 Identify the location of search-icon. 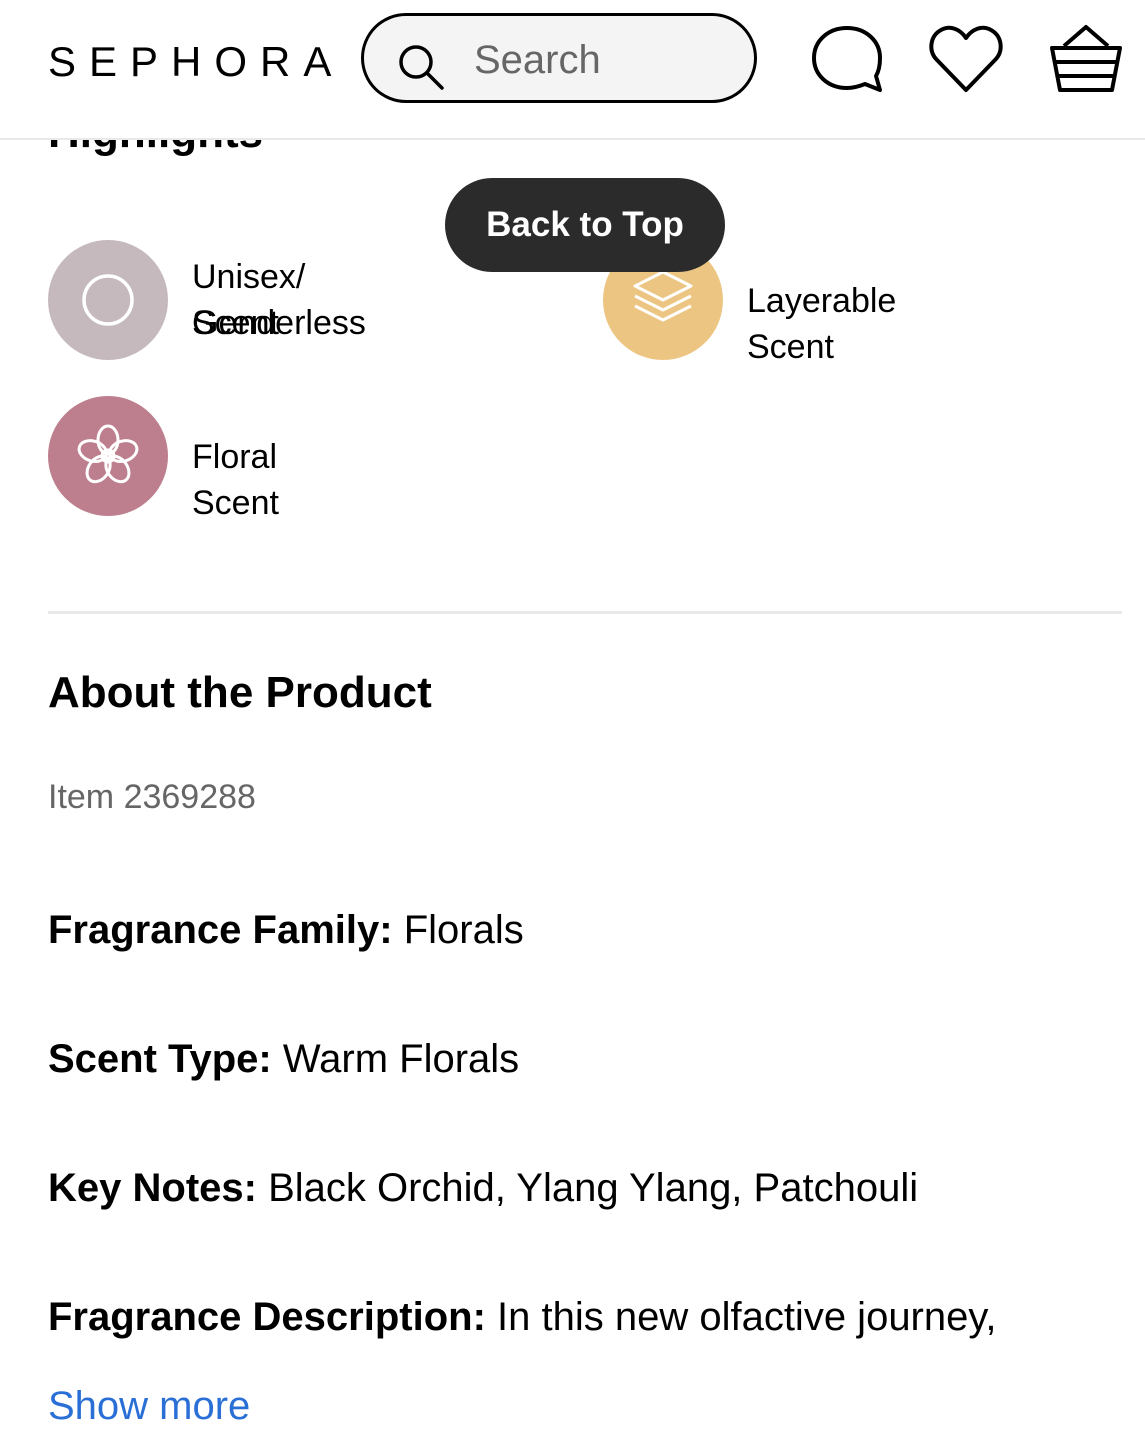
(421, 67).